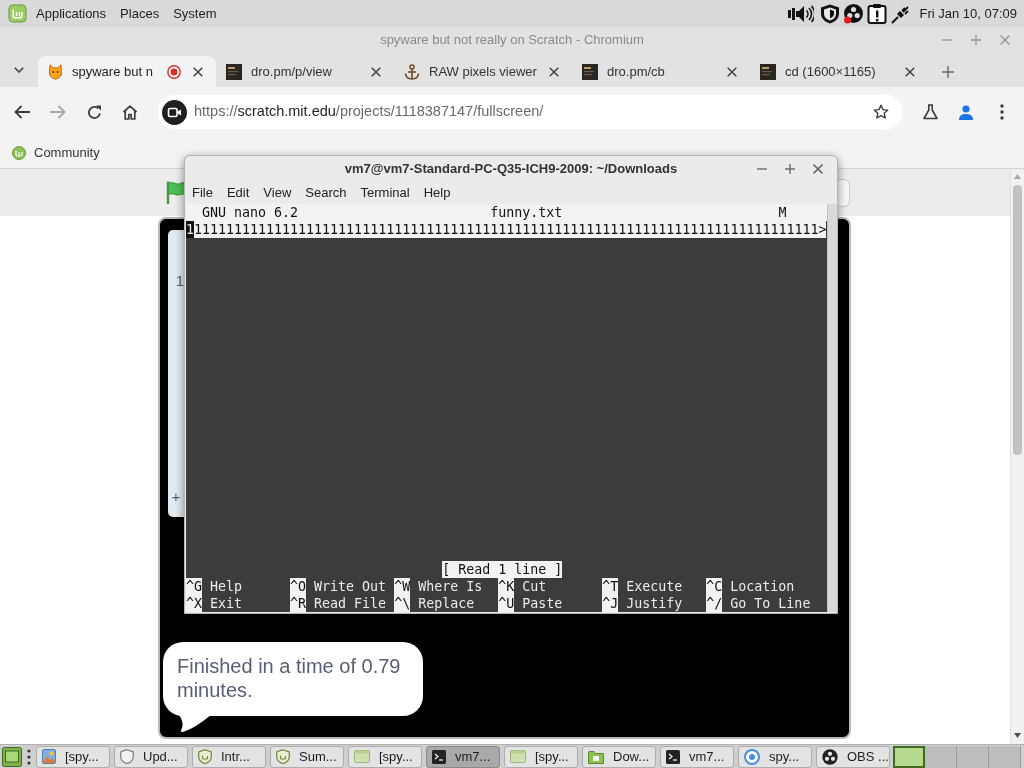 This screenshot has height=768, width=1024. Describe the element at coordinates (762, 586) in the screenshot. I see `shortcut-label: Location` at that location.